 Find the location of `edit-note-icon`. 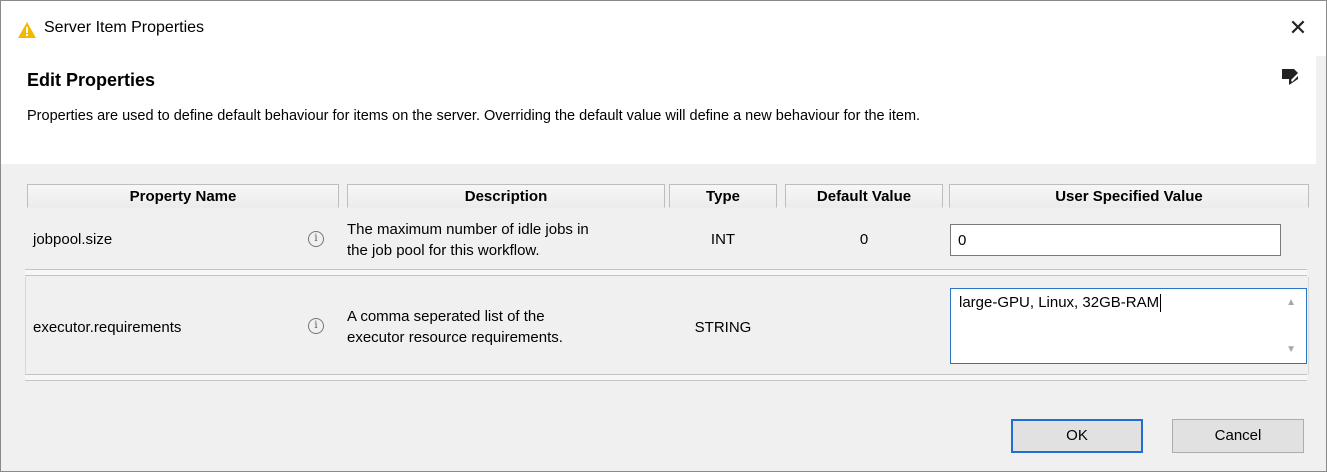

edit-note-icon is located at coordinates (1291, 77).